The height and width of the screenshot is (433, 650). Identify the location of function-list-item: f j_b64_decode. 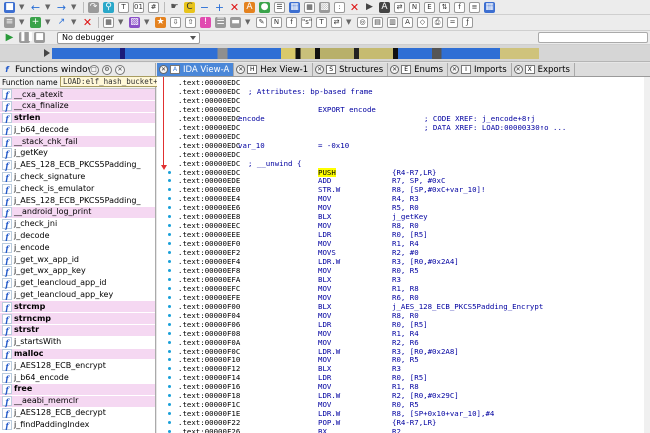
(77, 130).